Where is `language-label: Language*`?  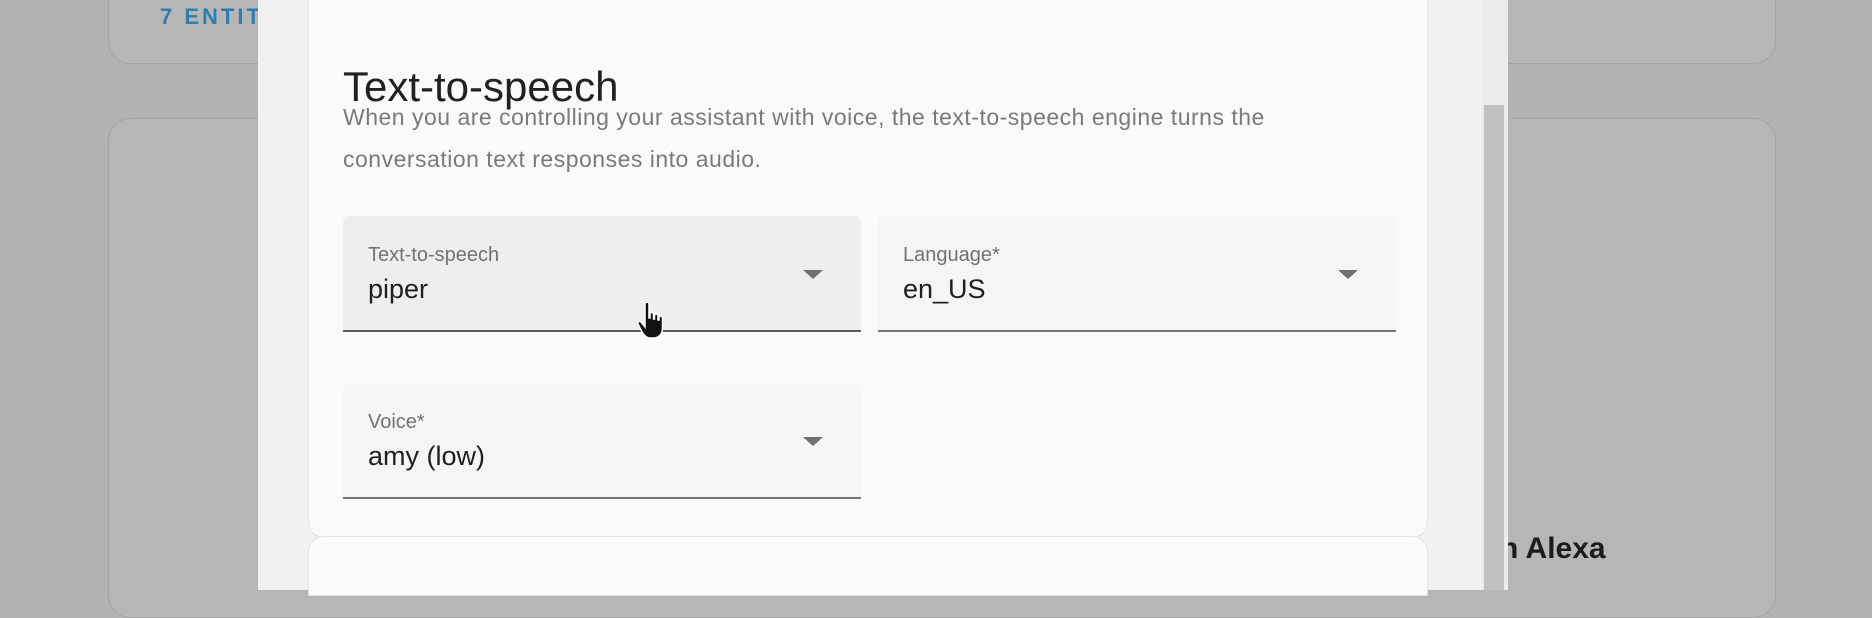
language-label: Language* is located at coordinates (951, 255).